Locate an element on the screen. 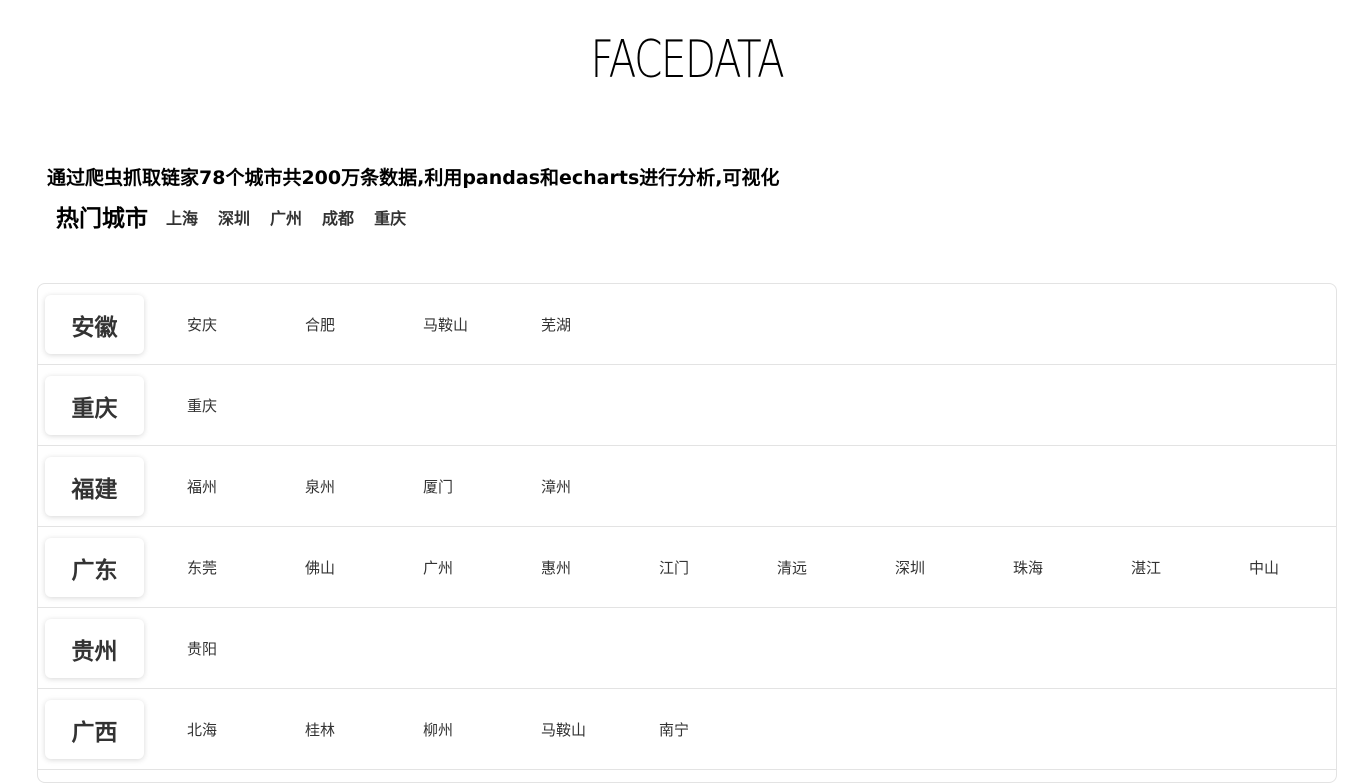 The image size is (1368, 783). city-link: 深圳 is located at coordinates (954, 567).